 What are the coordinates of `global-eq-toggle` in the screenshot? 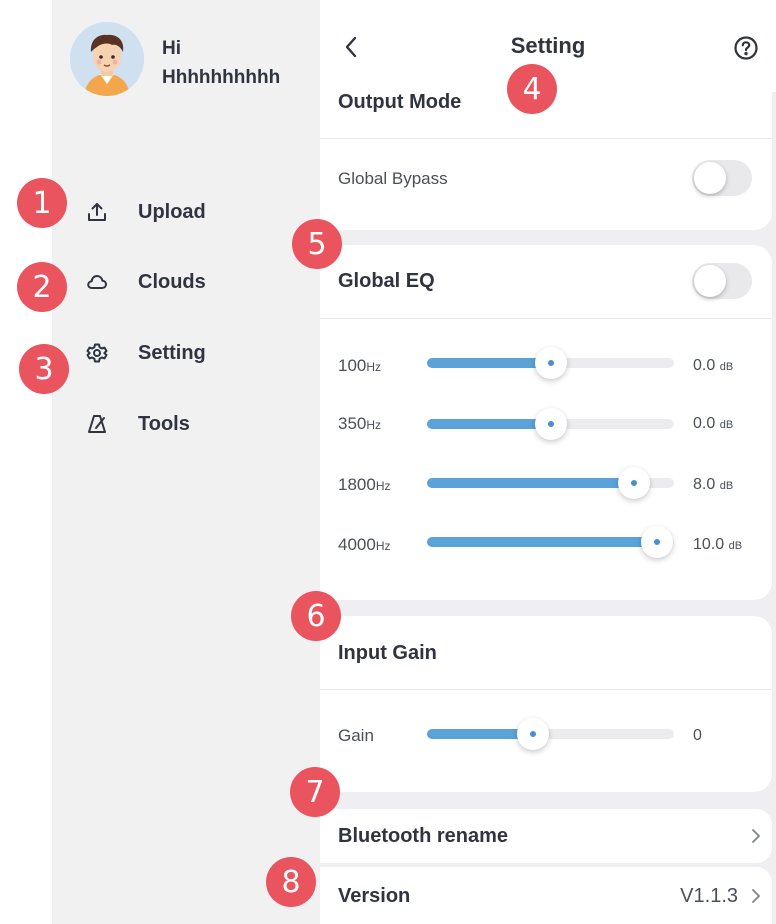 It's located at (722, 281).